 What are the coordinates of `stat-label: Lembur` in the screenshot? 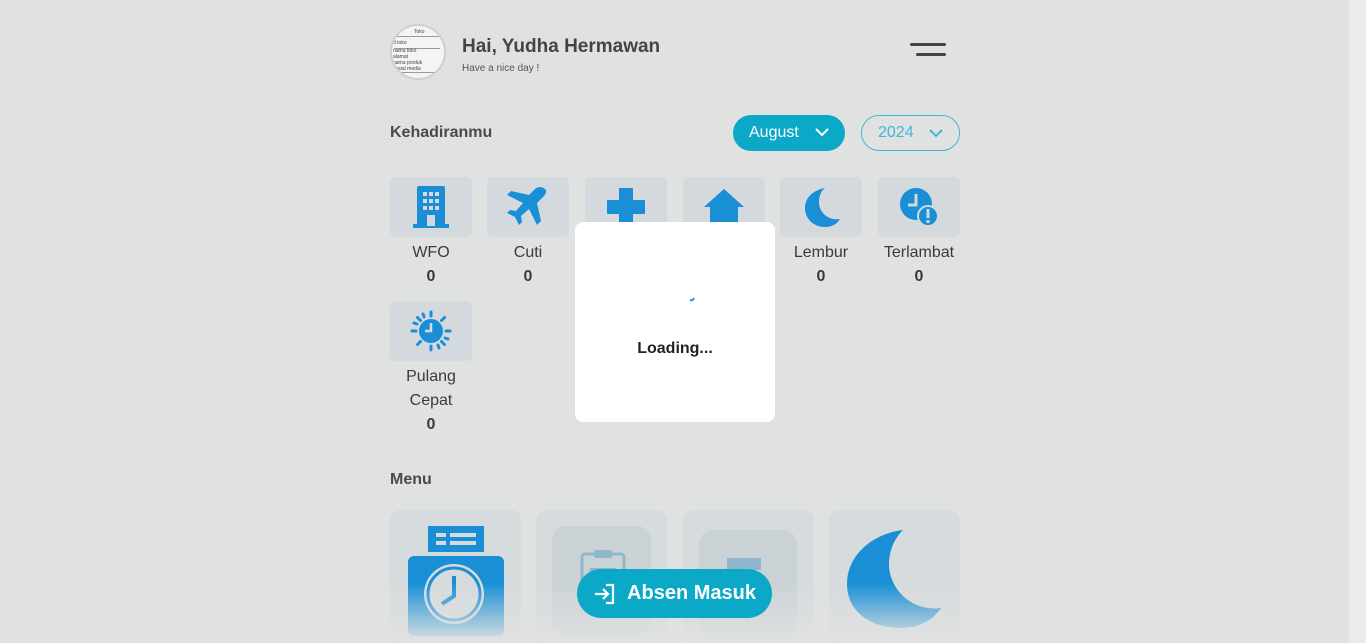 It's located at (821, 252).